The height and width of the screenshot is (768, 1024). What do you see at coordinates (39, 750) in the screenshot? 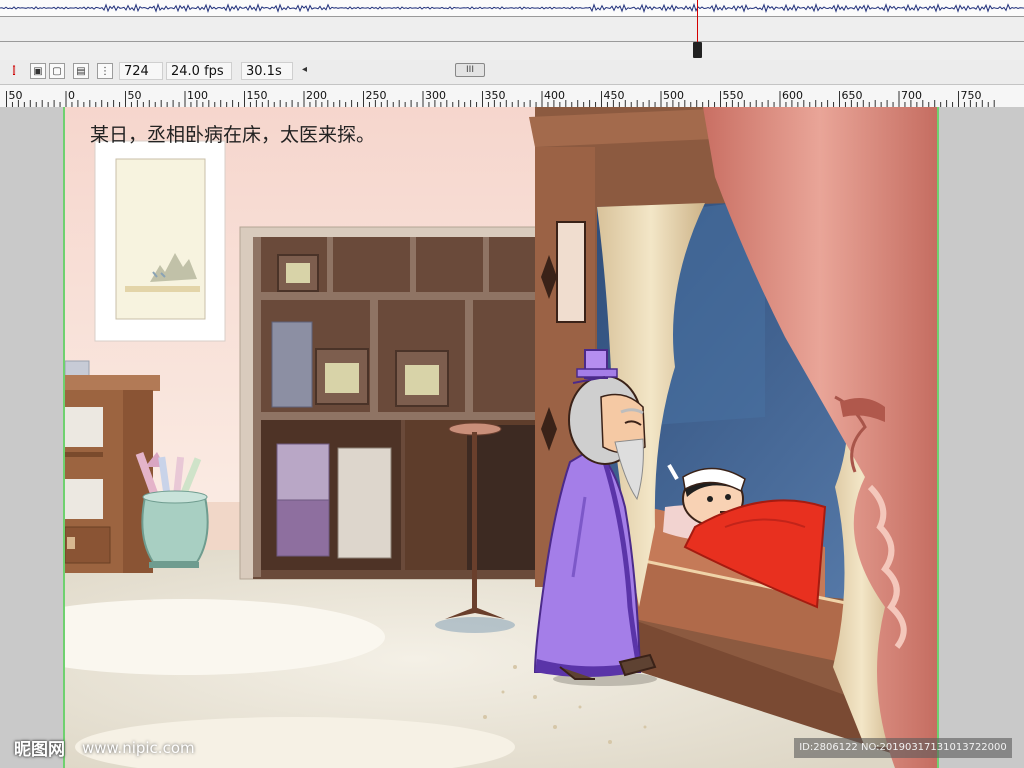
I see `site-logo: 昵图网` at bounding box center [39, 750].